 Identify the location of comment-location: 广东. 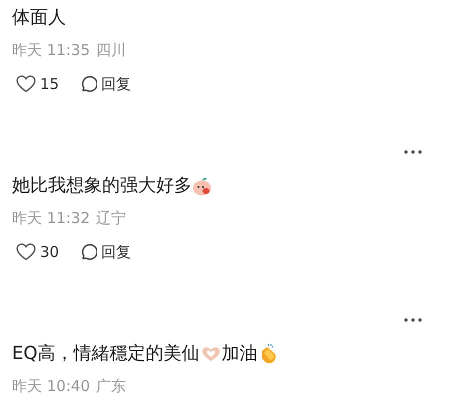
(111, 386).